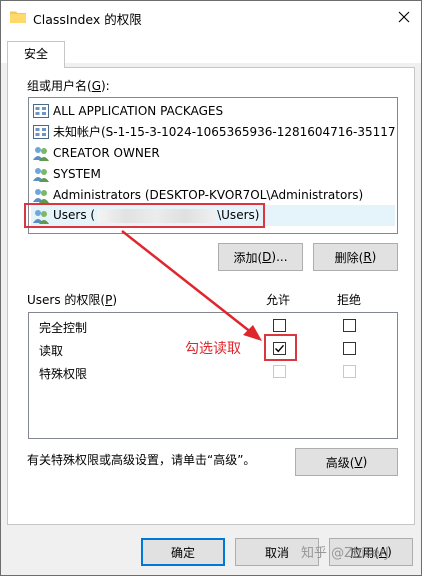 This screenshot has width=422, height=576. I want to click on list-item: ALL APPLICATION PACKAGES, so click(213, 110).